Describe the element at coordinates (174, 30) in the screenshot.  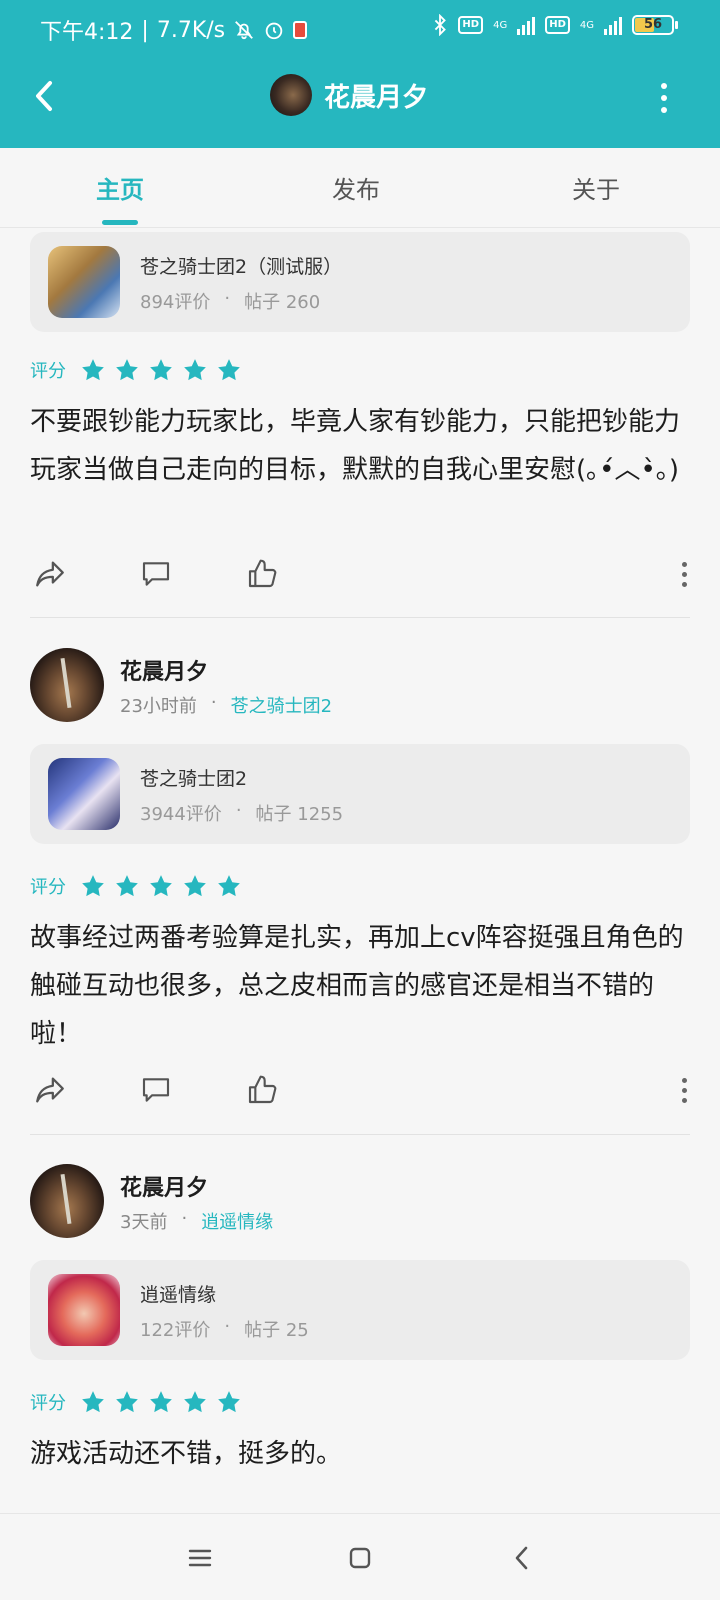
I see `status-left: 下午4:12 | 7.7K/s` at that location.